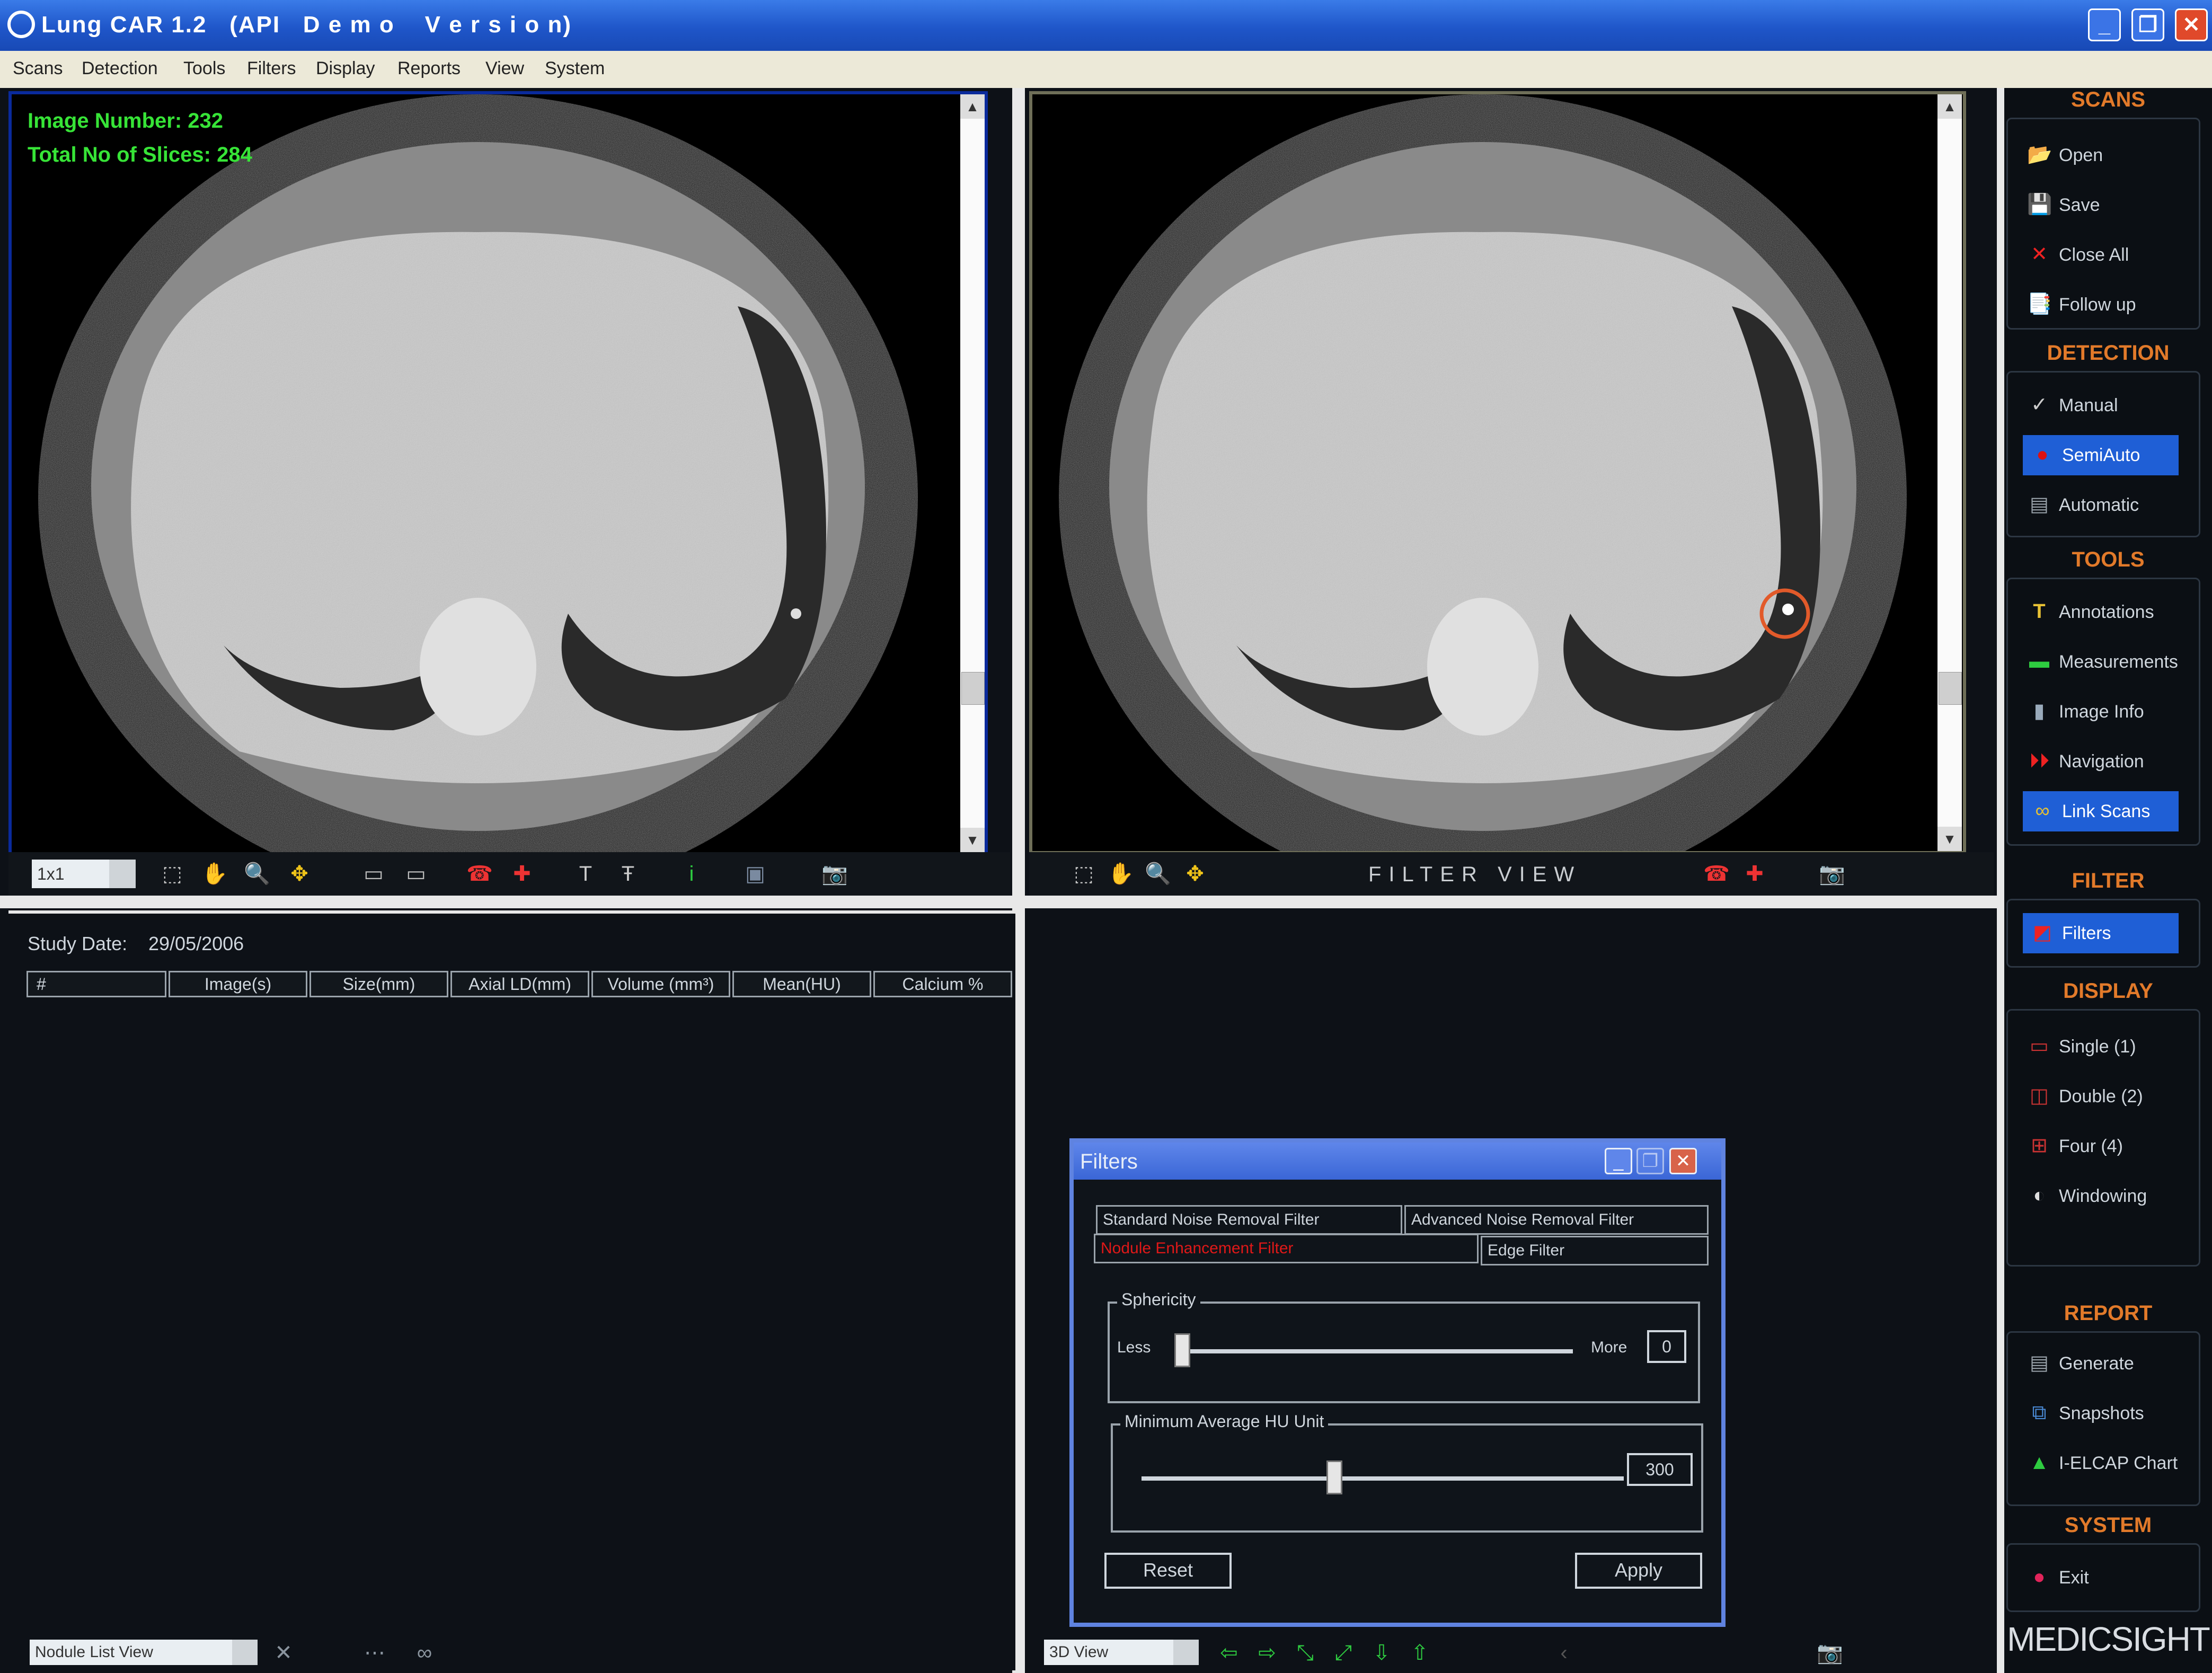  What do you see at coordinates (2099, 155) in the screenshot?
I see `sidebar-item-open: 📂 Open` at bounding box center [2099, 155].